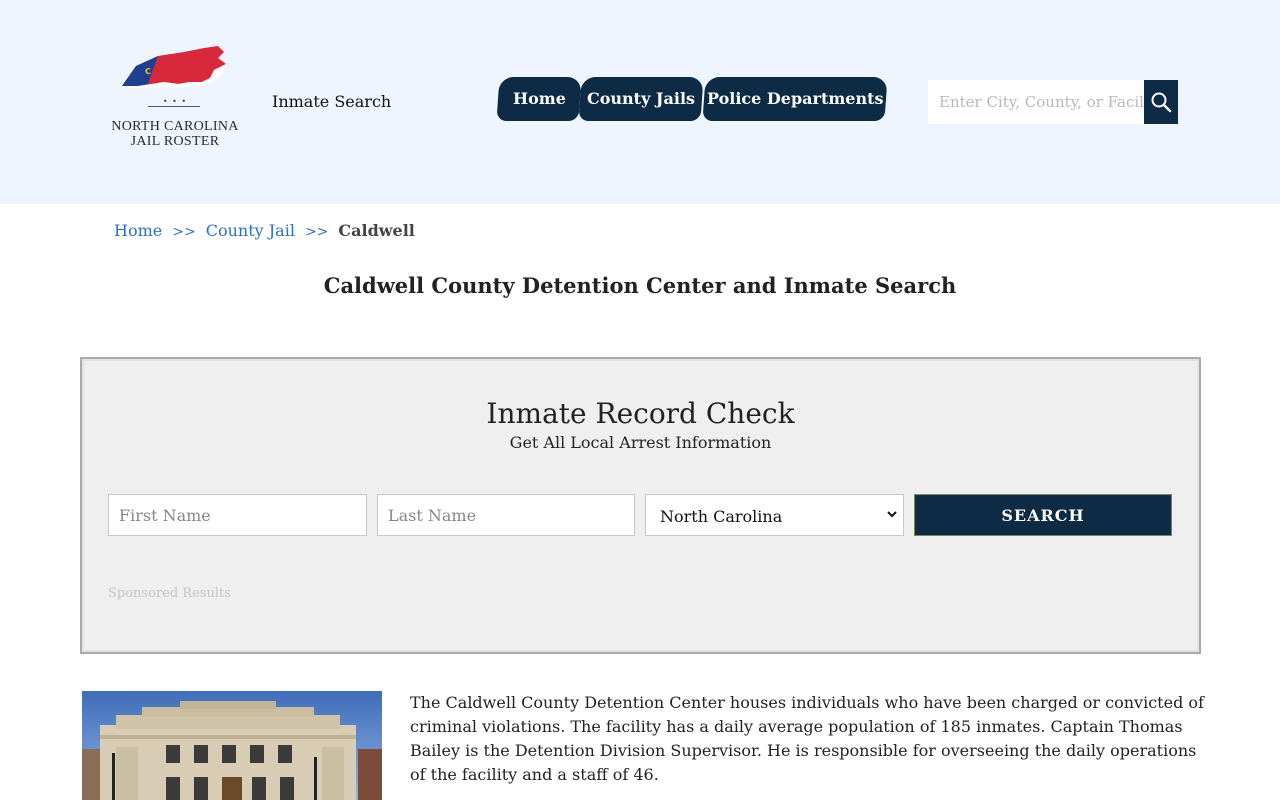 The image size is (1280, 800). Describe the element at coordinates (237, 515) in the screenshot. I see `first-name-field` at that location.